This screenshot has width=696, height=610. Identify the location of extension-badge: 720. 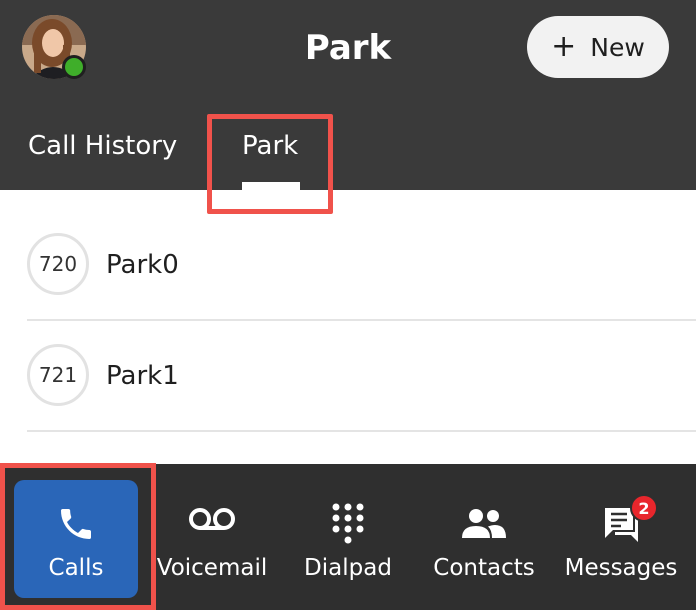
(58, 264).